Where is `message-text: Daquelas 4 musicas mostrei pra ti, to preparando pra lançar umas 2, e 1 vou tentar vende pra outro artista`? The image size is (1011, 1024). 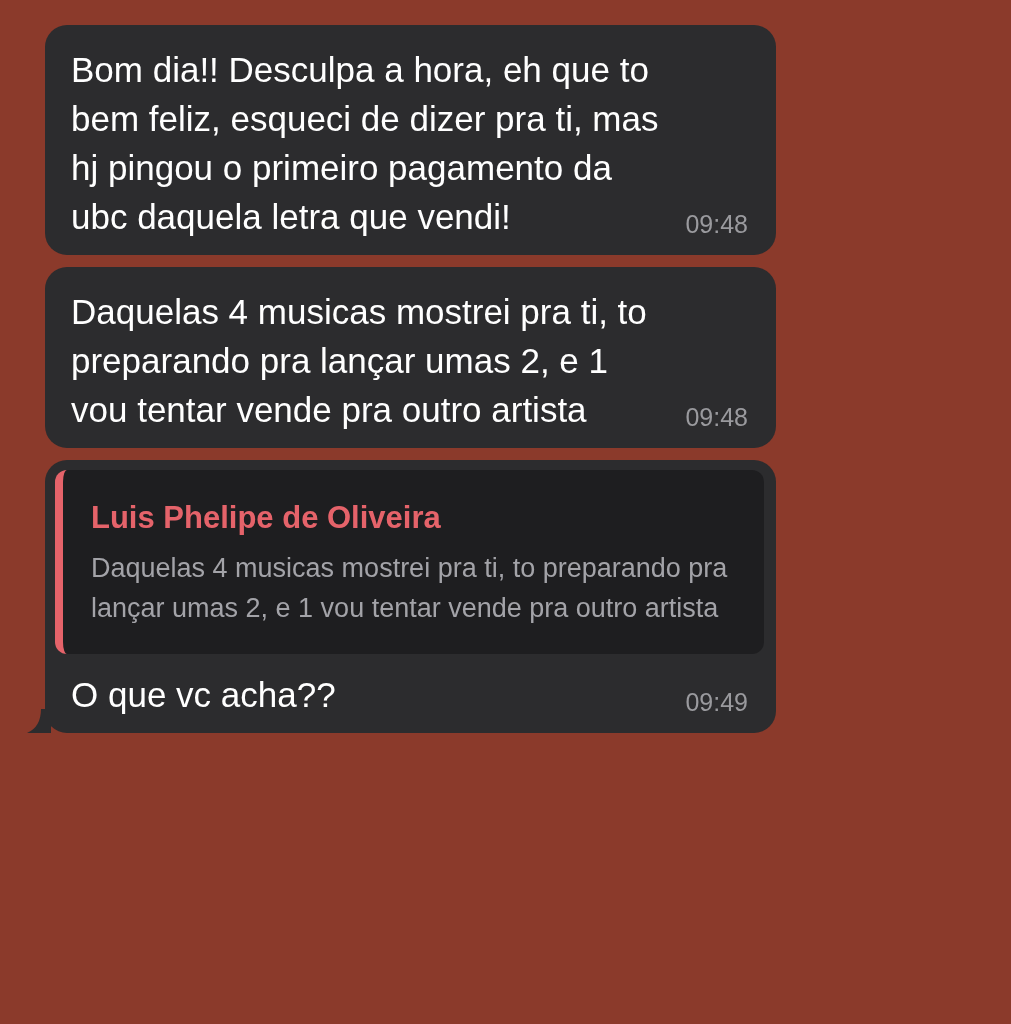 message-text: Daquelas 4 musicas mostrei pra ti, to preparando pra lançar umas 2, e 1 vou tentar vende pra outro artista is located at coordinates (359, 361).